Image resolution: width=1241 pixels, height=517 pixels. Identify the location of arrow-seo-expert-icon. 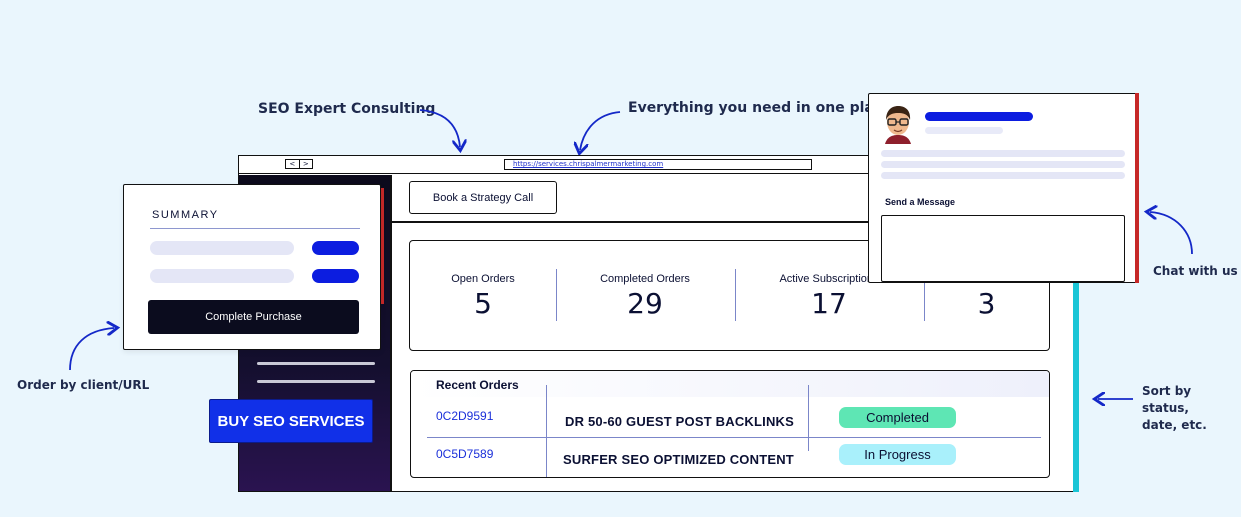
(439, 128).